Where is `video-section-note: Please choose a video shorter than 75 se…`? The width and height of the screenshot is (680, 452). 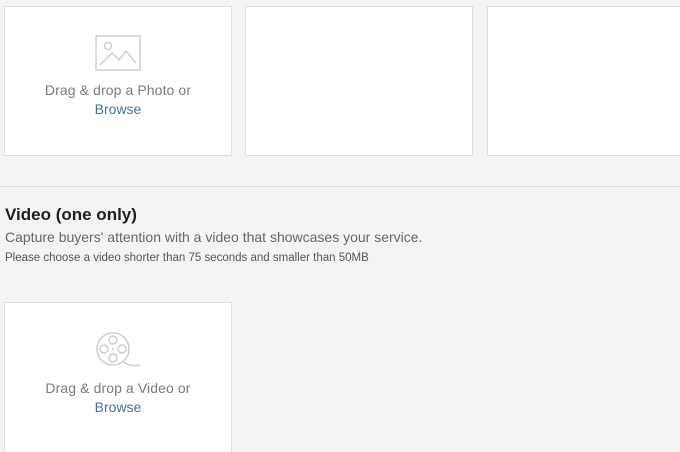 video-section-note: Please choose a video shorter than 75 se… is located at coordinates (187, 258).